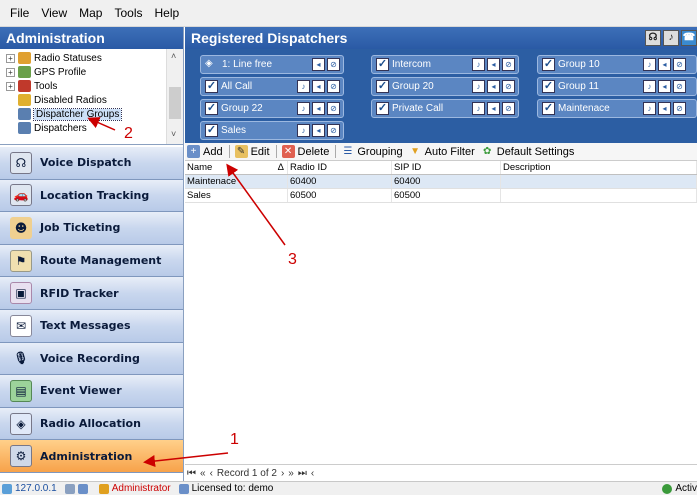 The image size is (697, 495). I want to click on nav-job-ticketing: ☻ Job Ticketing, so click(91, 228).